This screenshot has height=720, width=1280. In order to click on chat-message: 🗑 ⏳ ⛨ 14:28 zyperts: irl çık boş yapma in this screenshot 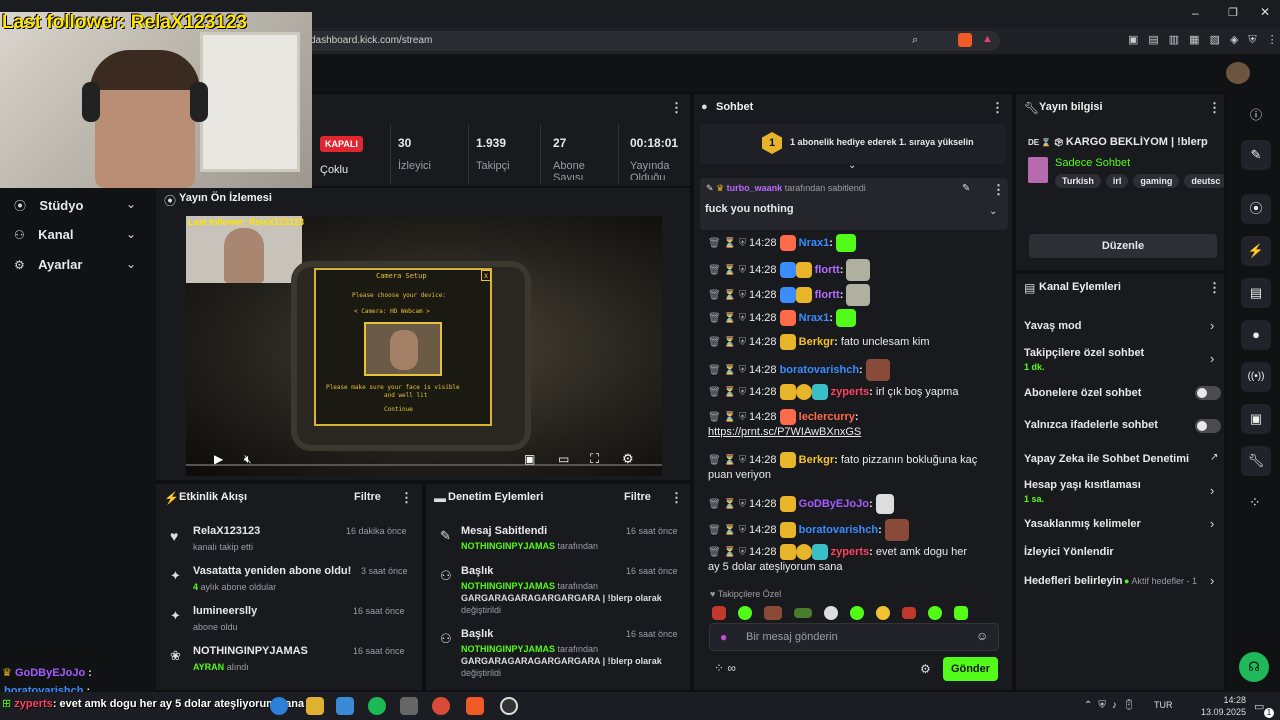, I will do `click(833, 392)`.